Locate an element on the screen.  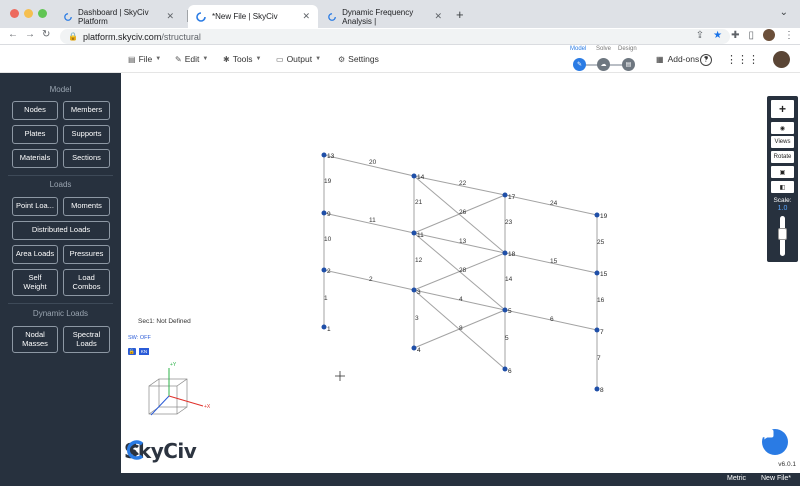
canvas-toggles: 🔓 KN is located at coordinates (138, 351).